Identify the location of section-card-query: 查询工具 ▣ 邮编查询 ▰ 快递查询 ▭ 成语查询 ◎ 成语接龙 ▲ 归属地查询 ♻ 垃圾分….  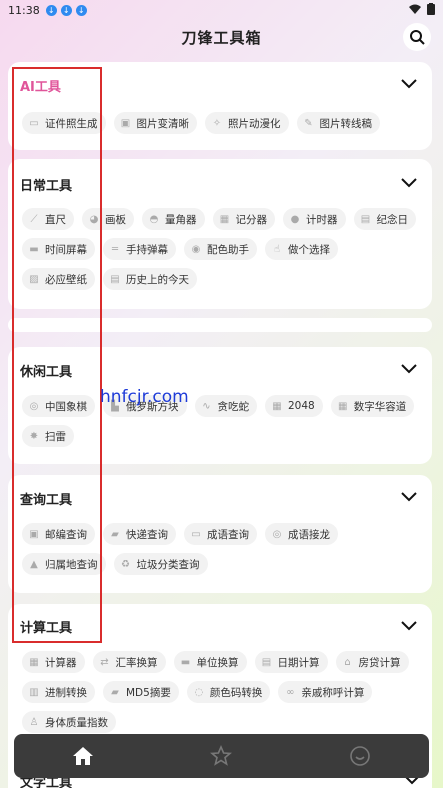
(220, 534).